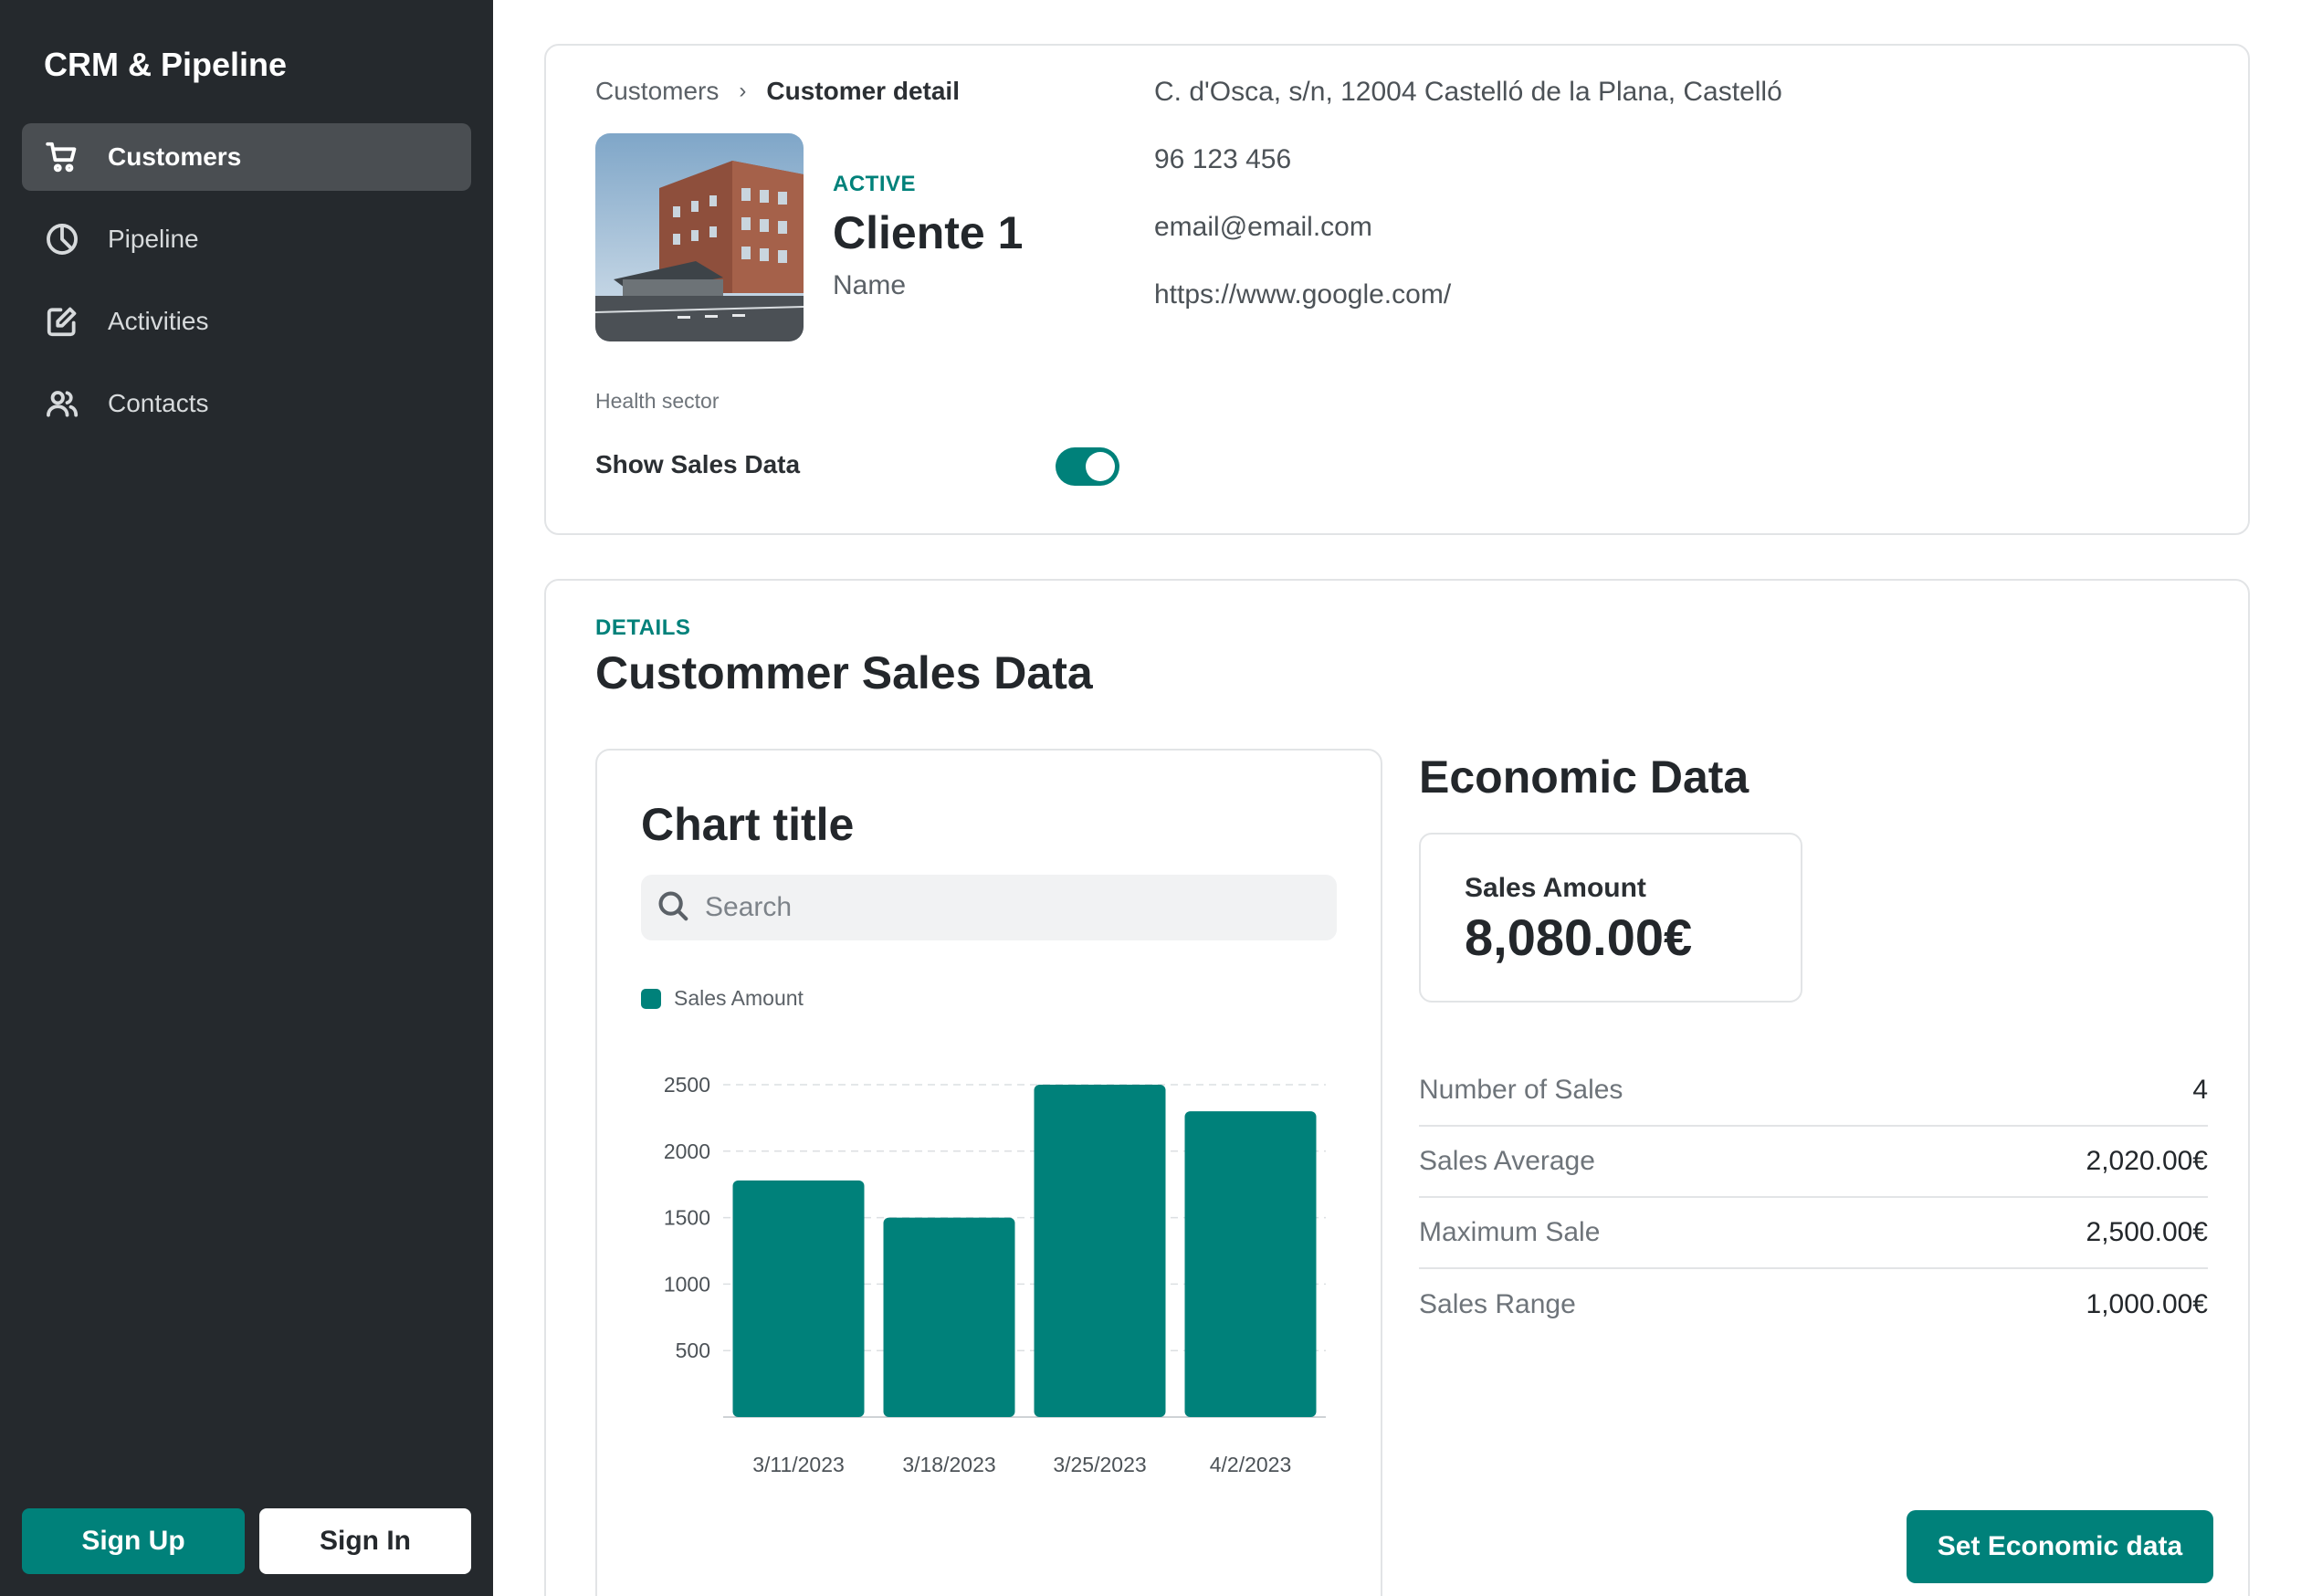 Image resolution: width=2301 pixels, height=1596 pixels. Describe the element at coordinates (1813, 1162) in the screenshot. I see `stat-row: Sales Average 2,020.00€` at that location.